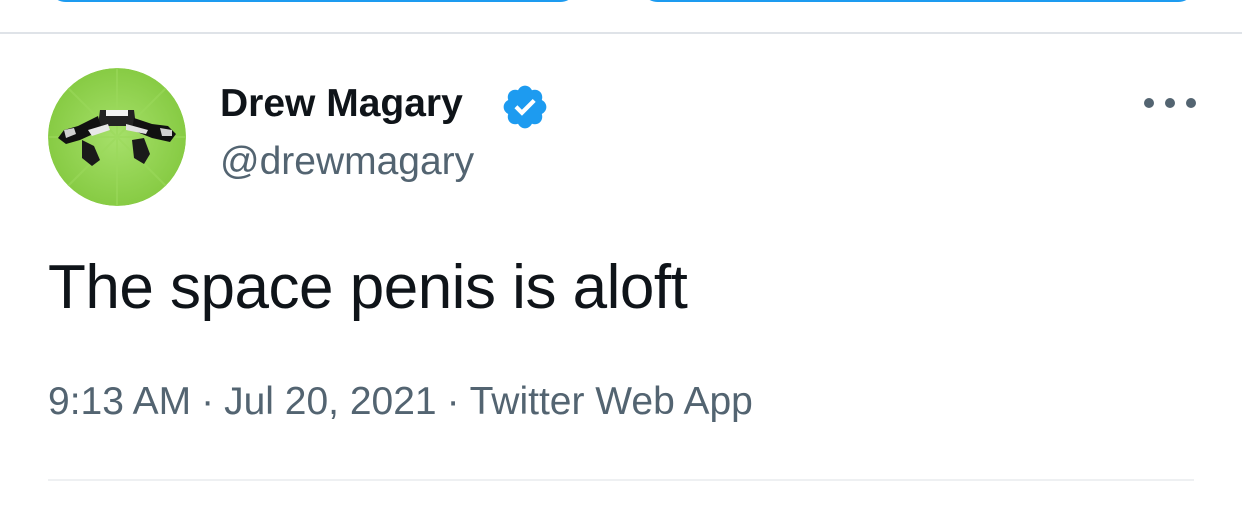  What do you see at coordinates (621, 33) in the screenshot?
I see `top-divider` at bounding box center [621, 33].